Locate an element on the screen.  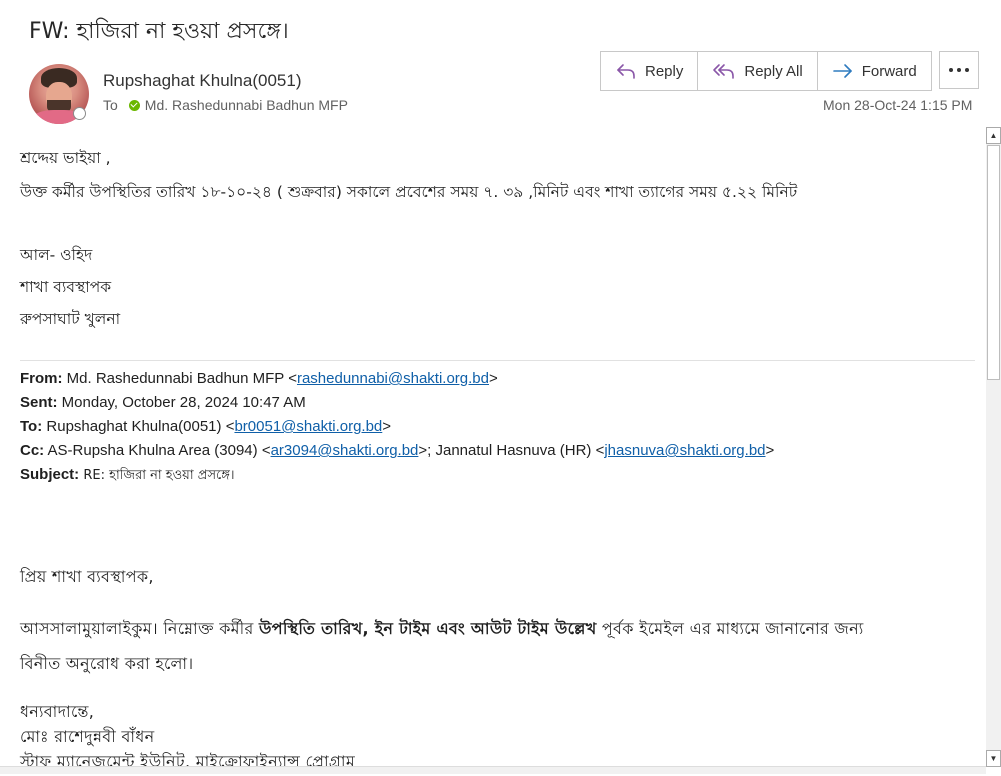
sent-value: Monday, October 28, 2024 10:47 AM is located at coordinates (183, 402).